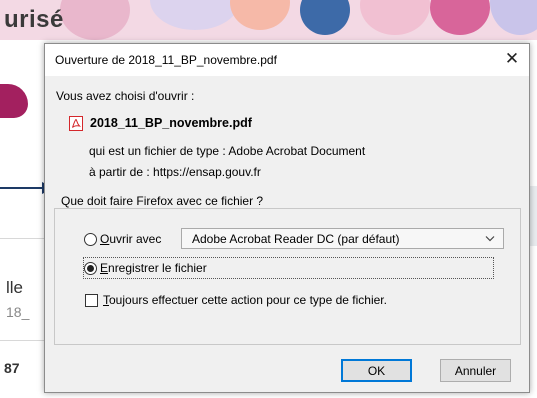 This screenshot has height=398, width=537. Describe the element at coordinates (376, 370) in the screenshot. I see `ok-button: OK` at that location.